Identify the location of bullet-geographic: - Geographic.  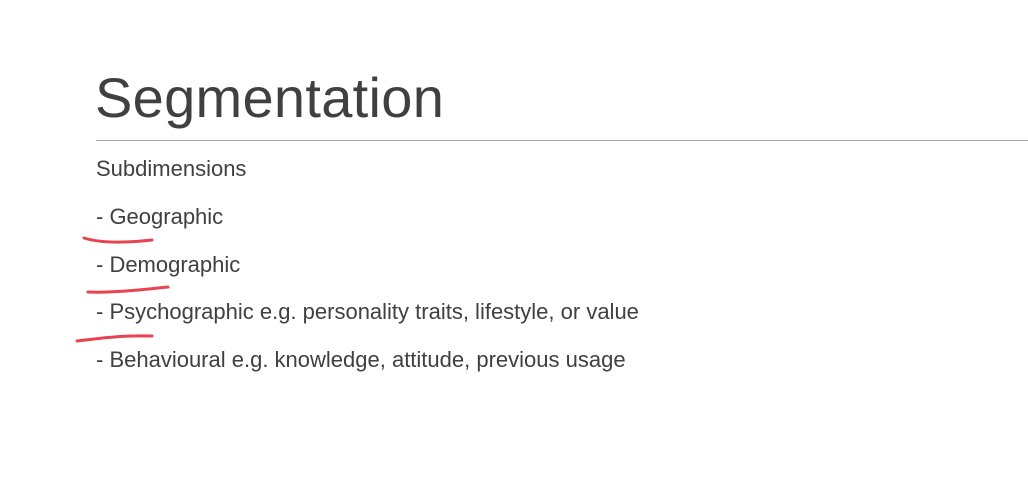
(160, 216).